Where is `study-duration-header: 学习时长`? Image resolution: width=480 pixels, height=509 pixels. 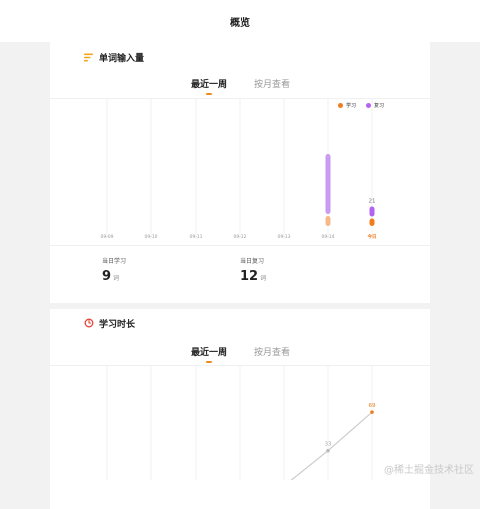 study-duration-header: 学习时长 is located at coordinates (109, 323).